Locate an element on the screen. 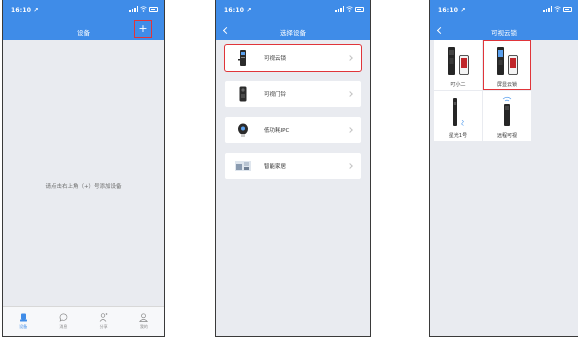 The image size is (578, 337). row-label: 低功耗IPC is located at coordinates (277, 131).